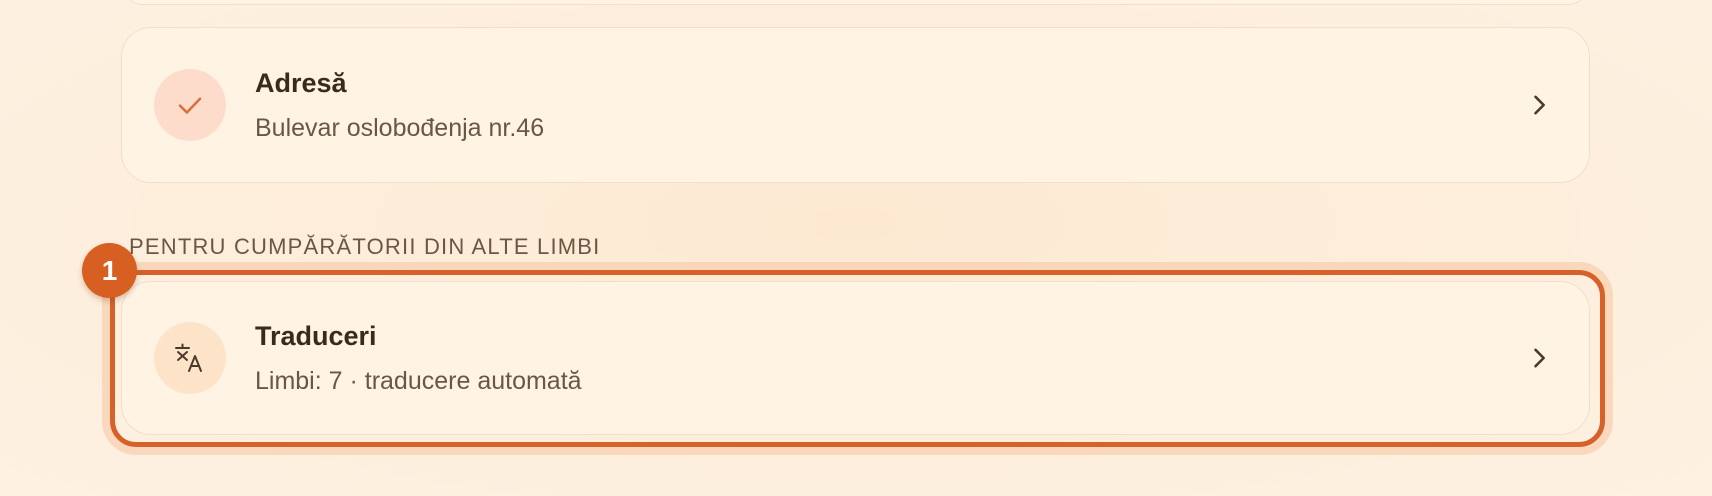 Image resolution: width=1712 pixels, height=496 pixels. I want to click on translations-text: Traduceri Limbi: 7 · traducere automată, so click(418, 358).